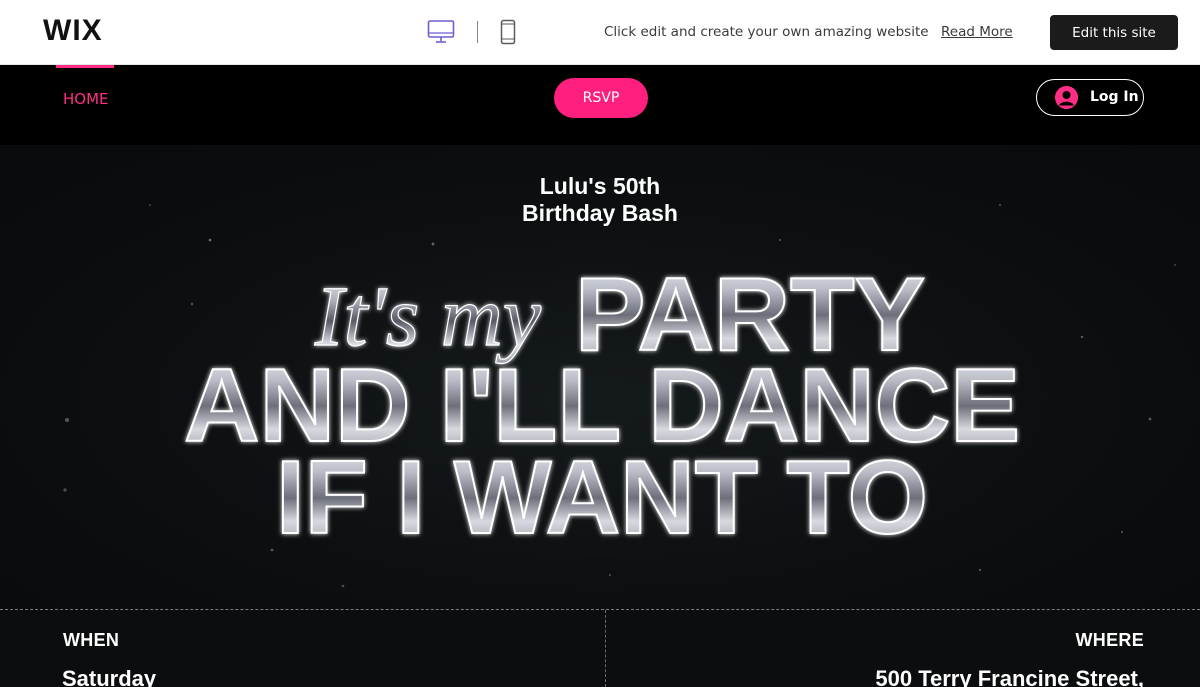  What do you see at coordinates (91, 640) in the screenshot?
I see `when-label: WHEN` at bounding box center [91, 640].